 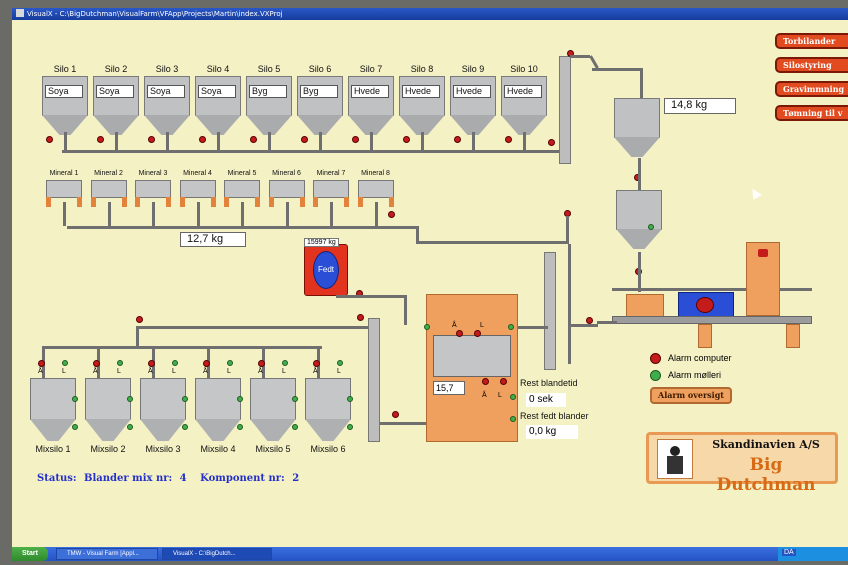 I want to click on collector-valve, so click(x=551, y=142).